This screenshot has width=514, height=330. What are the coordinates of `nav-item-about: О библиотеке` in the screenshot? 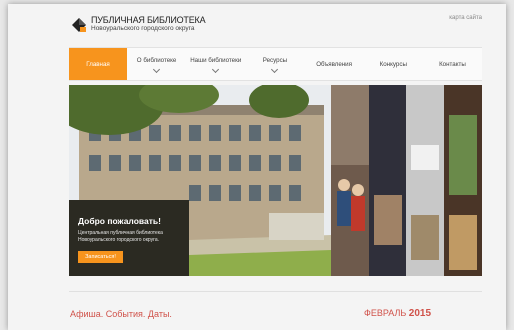 It's located at (156, 64).